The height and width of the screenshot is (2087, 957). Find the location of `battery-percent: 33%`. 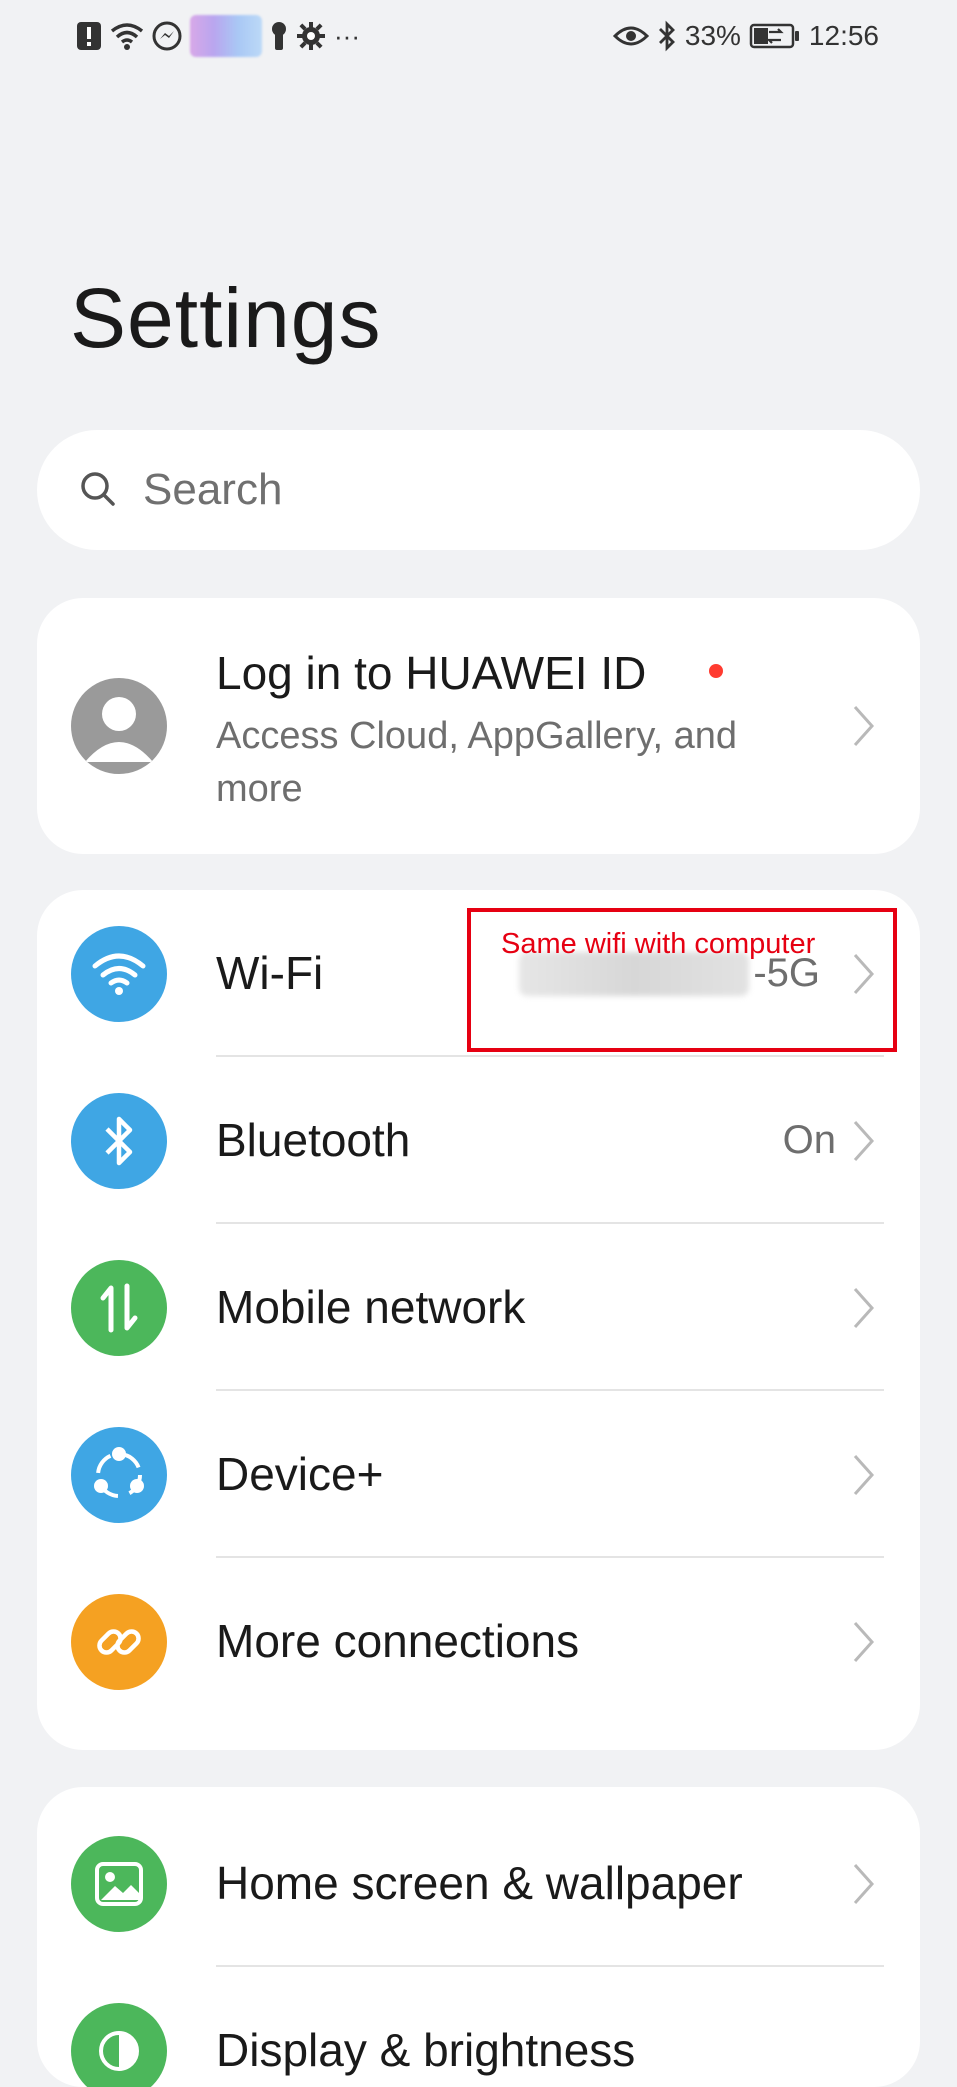

battery-percent: 33% is located at coordinates (712, 35).